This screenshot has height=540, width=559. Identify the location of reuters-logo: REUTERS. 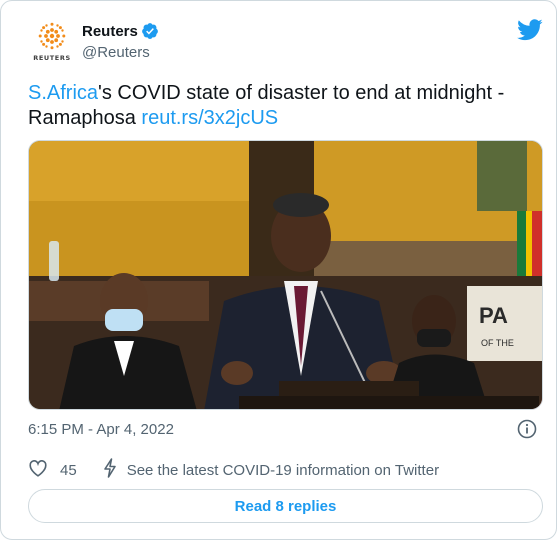
(52, 43).